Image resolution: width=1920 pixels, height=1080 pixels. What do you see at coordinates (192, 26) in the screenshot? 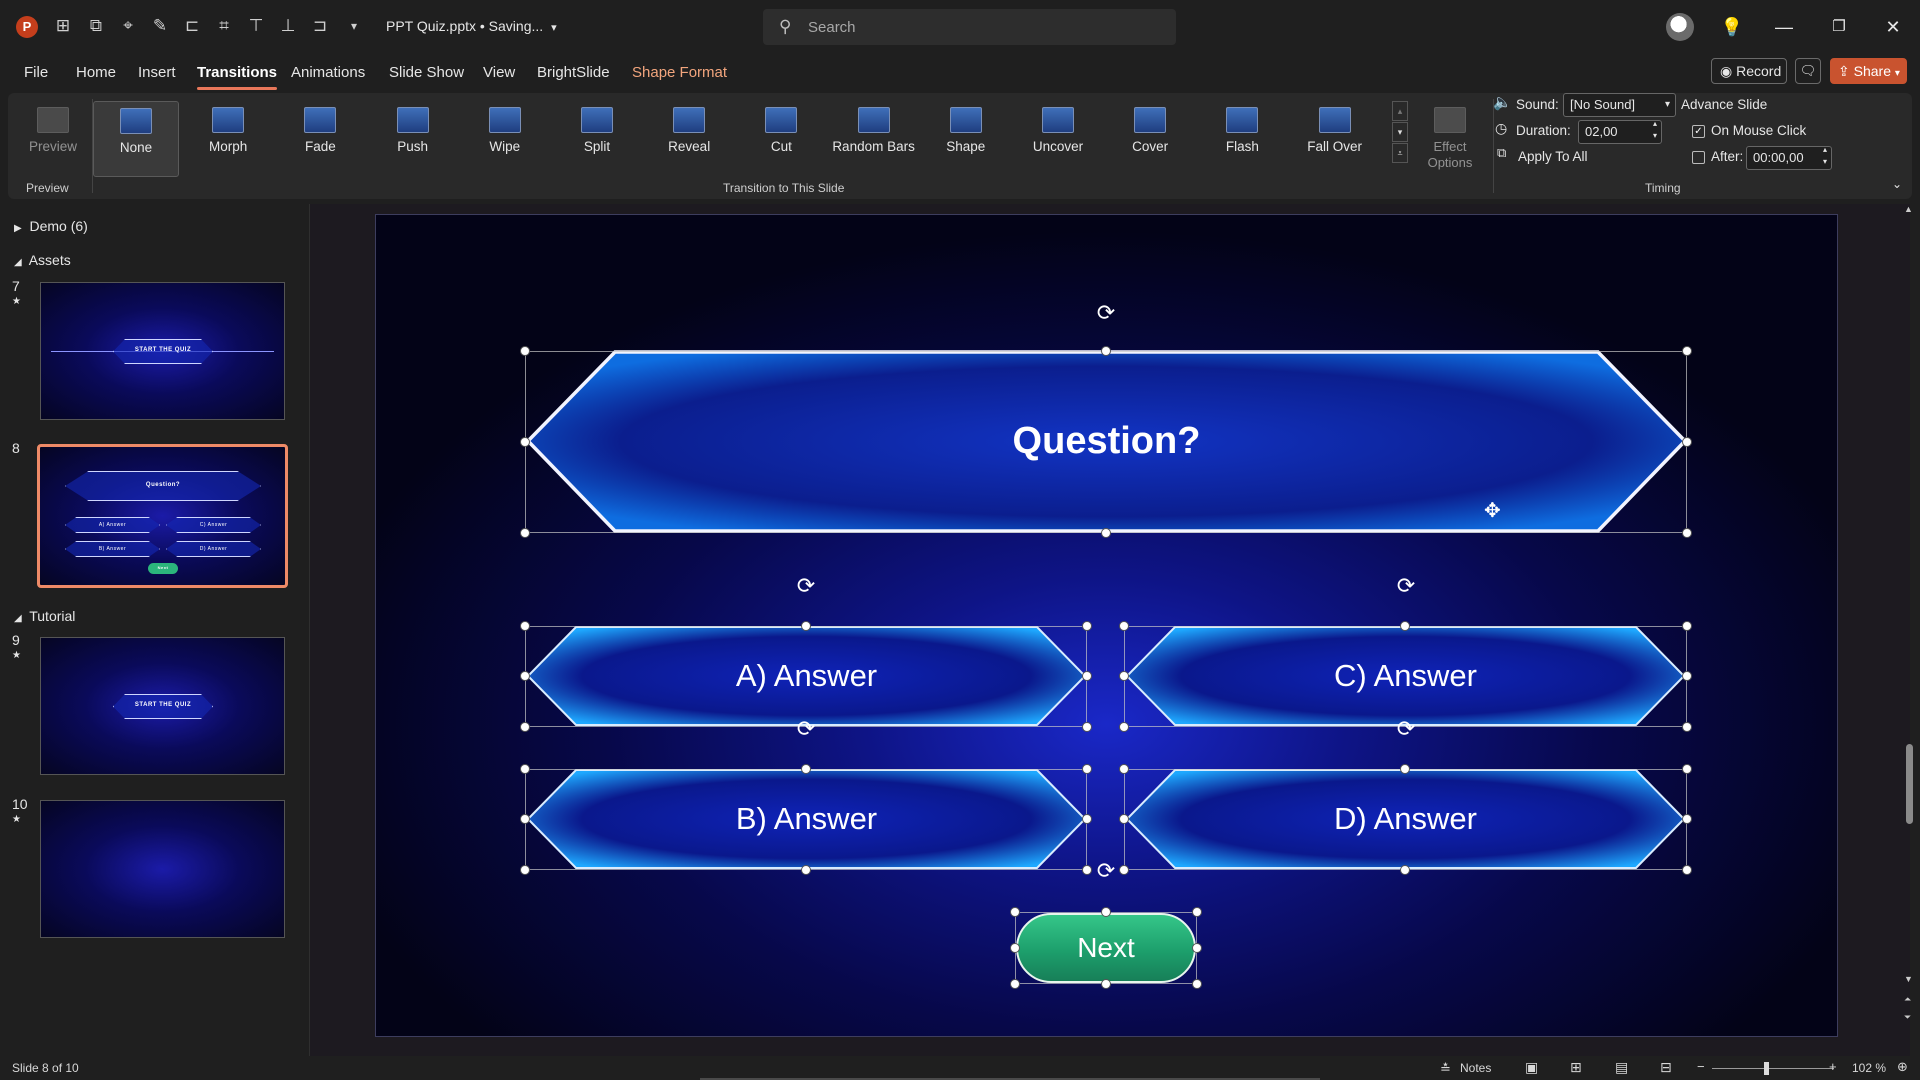
I see `align-left-icon: ⊏` at bounding box center [192, 26].